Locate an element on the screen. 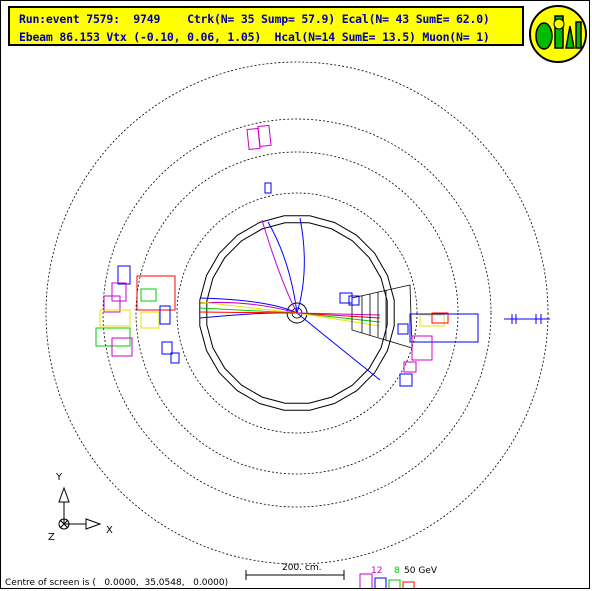 This screenshot has width=592, height=591. energy-scale-marks is located at coordinates (387, 580).